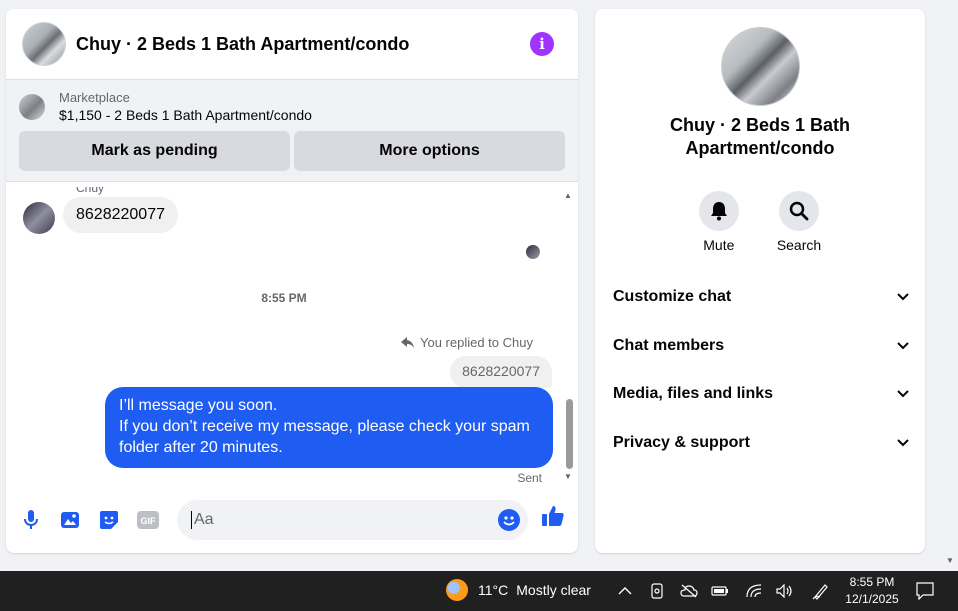  What do you see at coordinates (407, 342) in the screenshot?
I see `reply-arrow-icon` at bounding box center [407, 342].